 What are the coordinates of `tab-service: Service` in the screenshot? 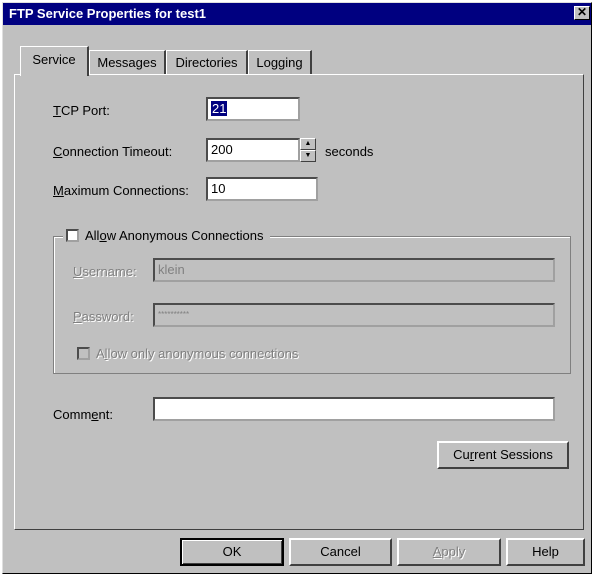 It's located at (54, 61).